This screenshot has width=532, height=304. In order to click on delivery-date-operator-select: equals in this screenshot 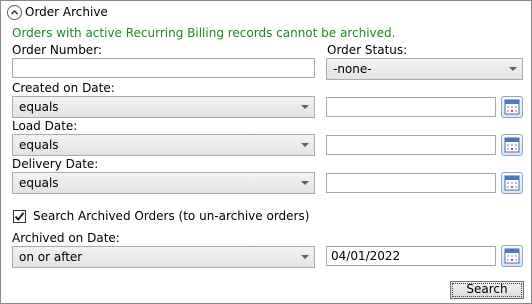, I will do `click(163, 183)`.